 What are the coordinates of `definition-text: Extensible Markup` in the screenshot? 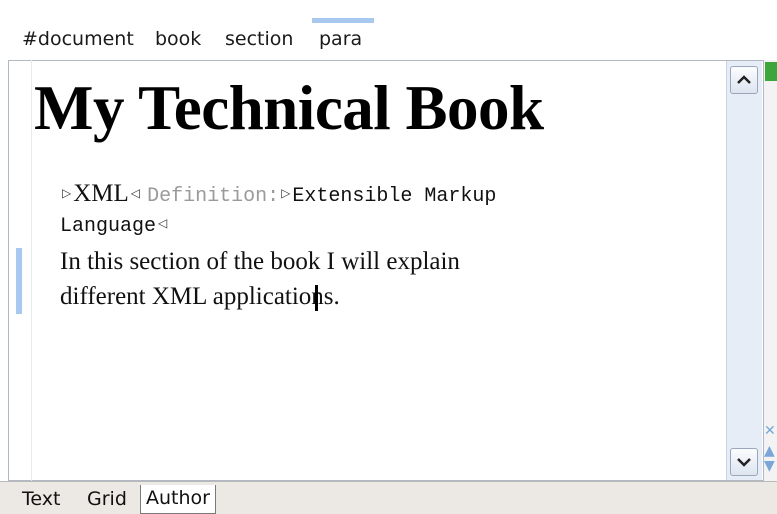 It's located at (394, 196).